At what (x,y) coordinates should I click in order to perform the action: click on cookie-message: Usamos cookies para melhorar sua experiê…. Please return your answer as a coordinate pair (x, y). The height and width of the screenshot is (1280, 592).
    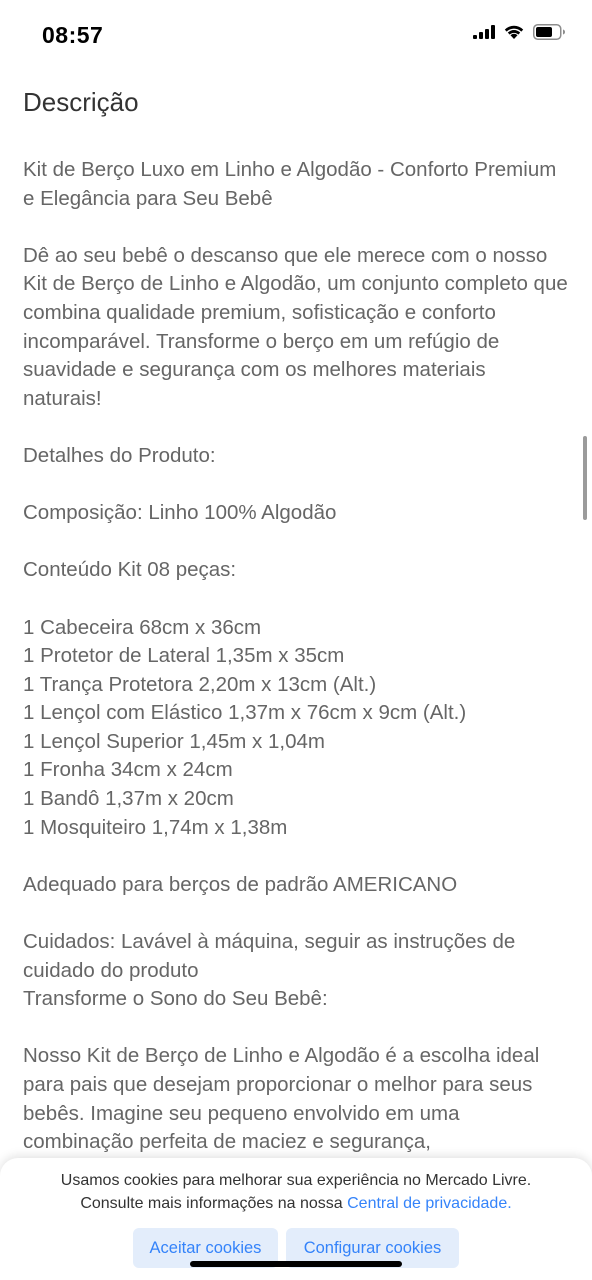
    Looking at the image, I should click on (296, 1192).